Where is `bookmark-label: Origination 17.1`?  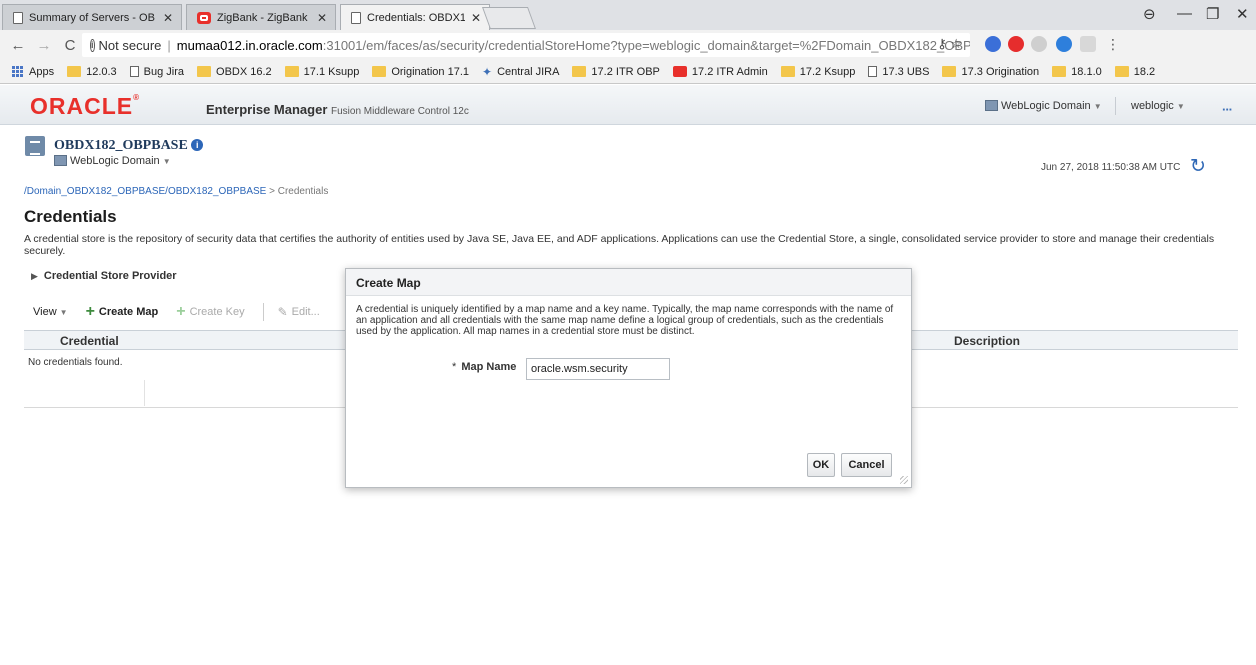 bookmark-label: Origination 17.1 is located at coordinates (430, 71).